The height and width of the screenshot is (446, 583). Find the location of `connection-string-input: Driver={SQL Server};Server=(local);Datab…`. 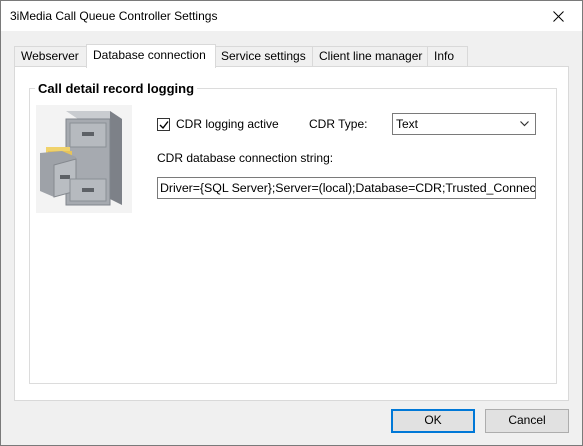

connection-string-input: Driver={SQL Server};Server=(local);Datab… is located at coordinates (346, 188).